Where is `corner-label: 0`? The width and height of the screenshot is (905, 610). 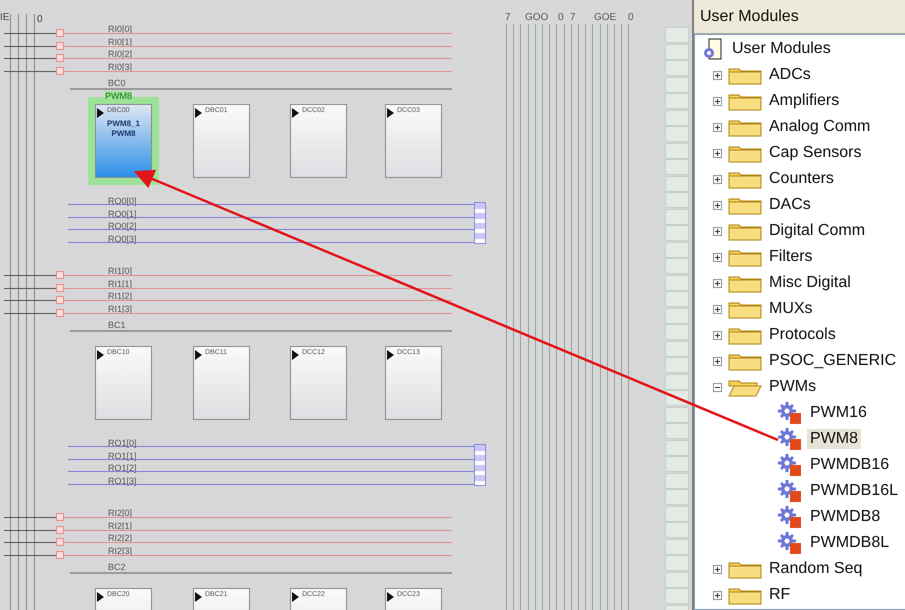
corner-label: 0 is located at coordinates (40, 19).